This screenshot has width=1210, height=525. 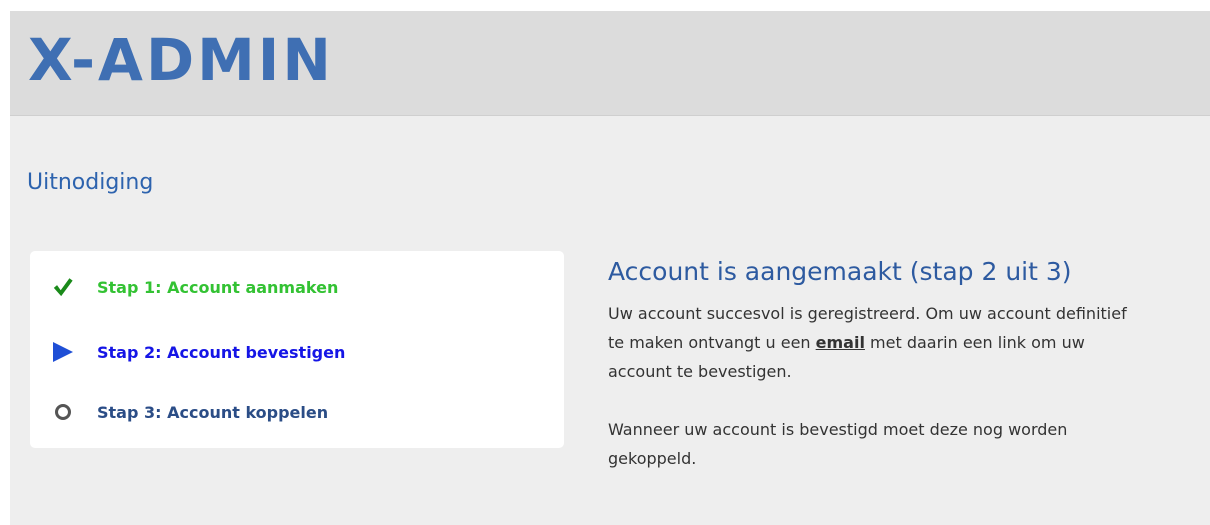 I want to click on step-1: Stap 1: Account aanmaken, so click(x=195, y=287).